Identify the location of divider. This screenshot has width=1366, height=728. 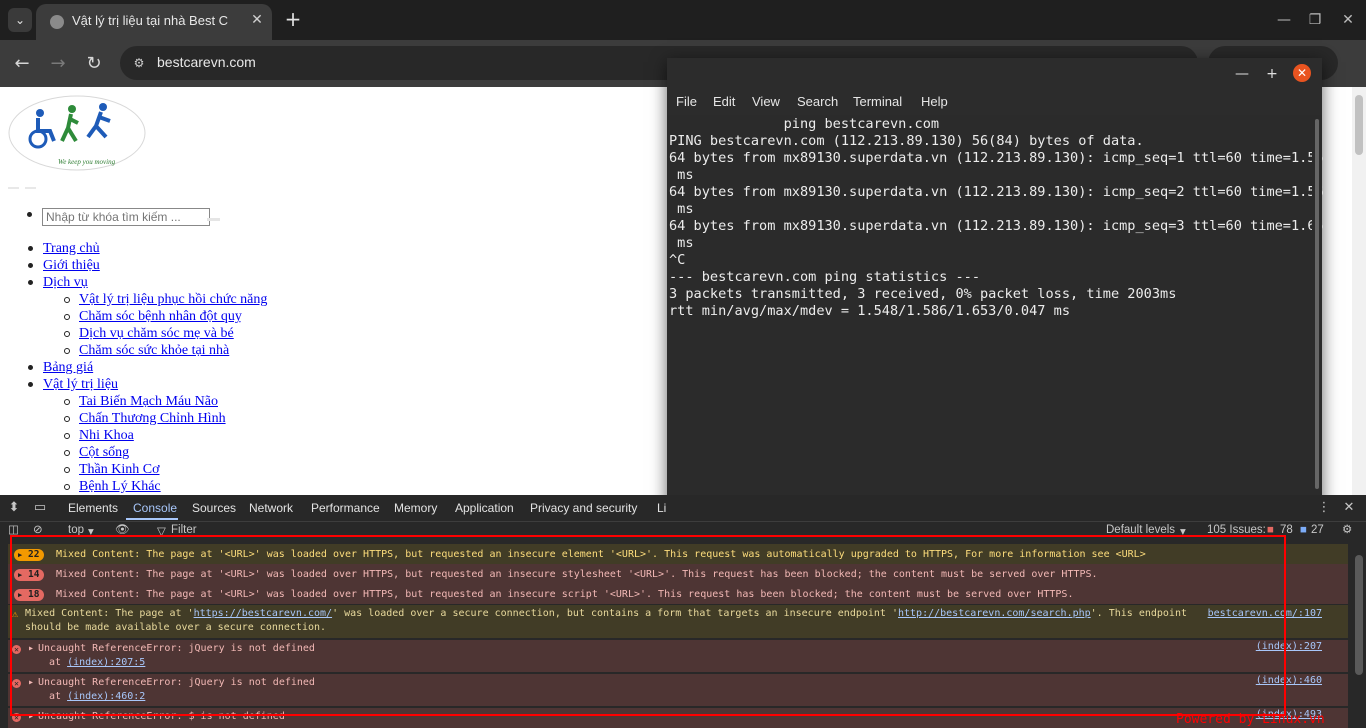
(30, 188).